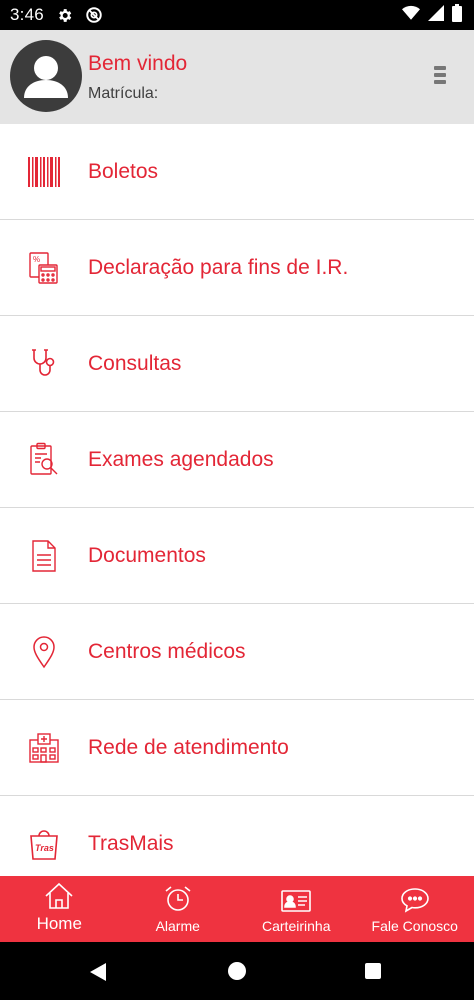 This screenshot has width=474, height=1000. I want to click on trasmais-bag-icon: Tras, so click(44, 844).